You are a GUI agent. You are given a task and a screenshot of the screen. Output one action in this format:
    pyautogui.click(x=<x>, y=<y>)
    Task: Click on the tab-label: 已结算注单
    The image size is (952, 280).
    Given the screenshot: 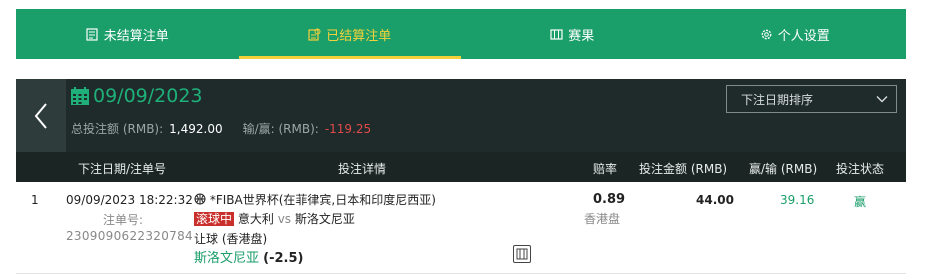 What is the action you would take?
    pyautogui.click(x=359, y=36)
    